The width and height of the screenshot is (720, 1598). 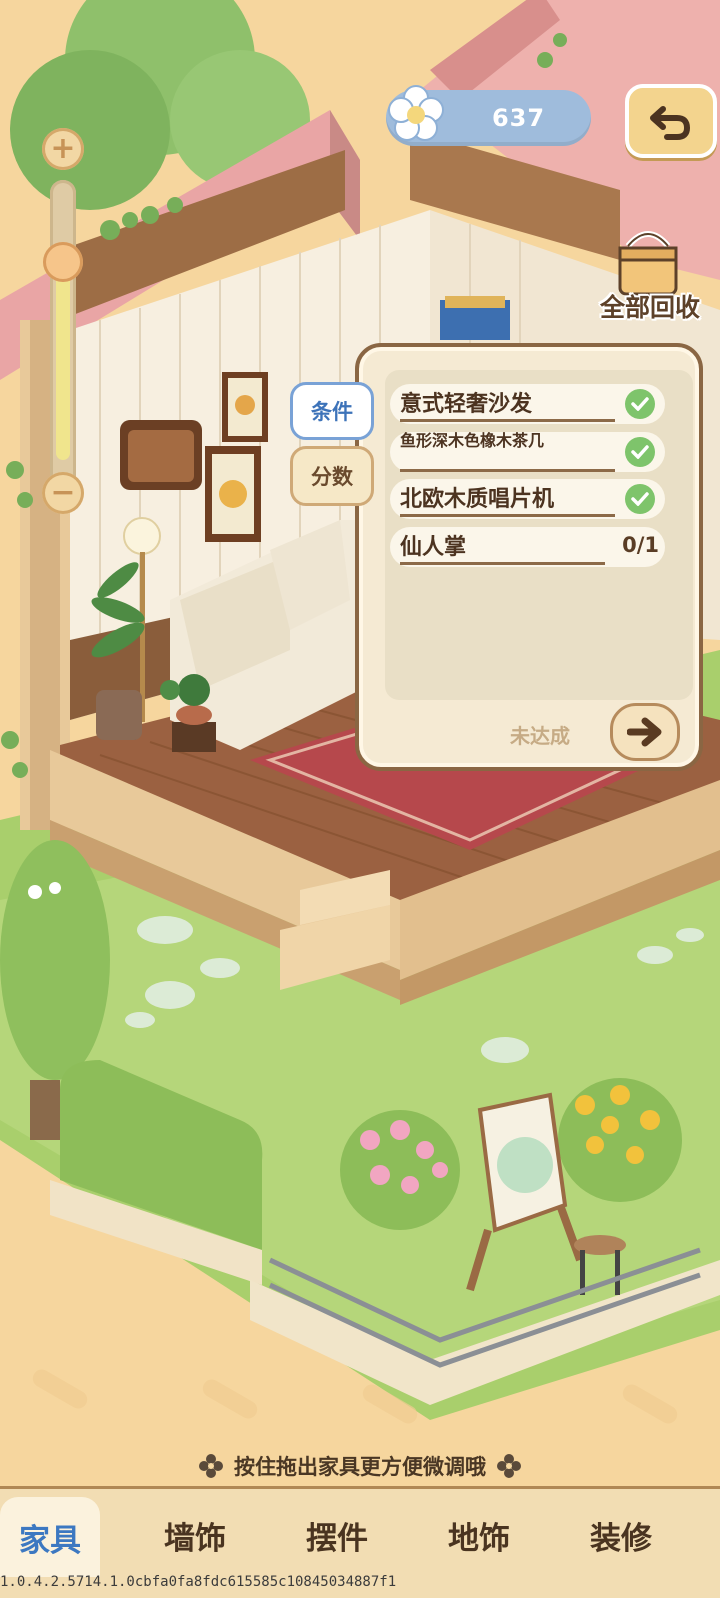 I want to click on tab-floor-decor: 地饰, so click(x=479, y=1535).